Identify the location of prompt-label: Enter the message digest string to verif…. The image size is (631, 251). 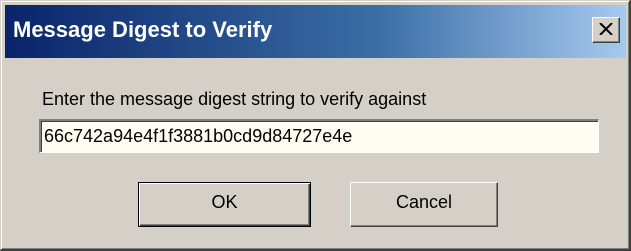
(234, 99).